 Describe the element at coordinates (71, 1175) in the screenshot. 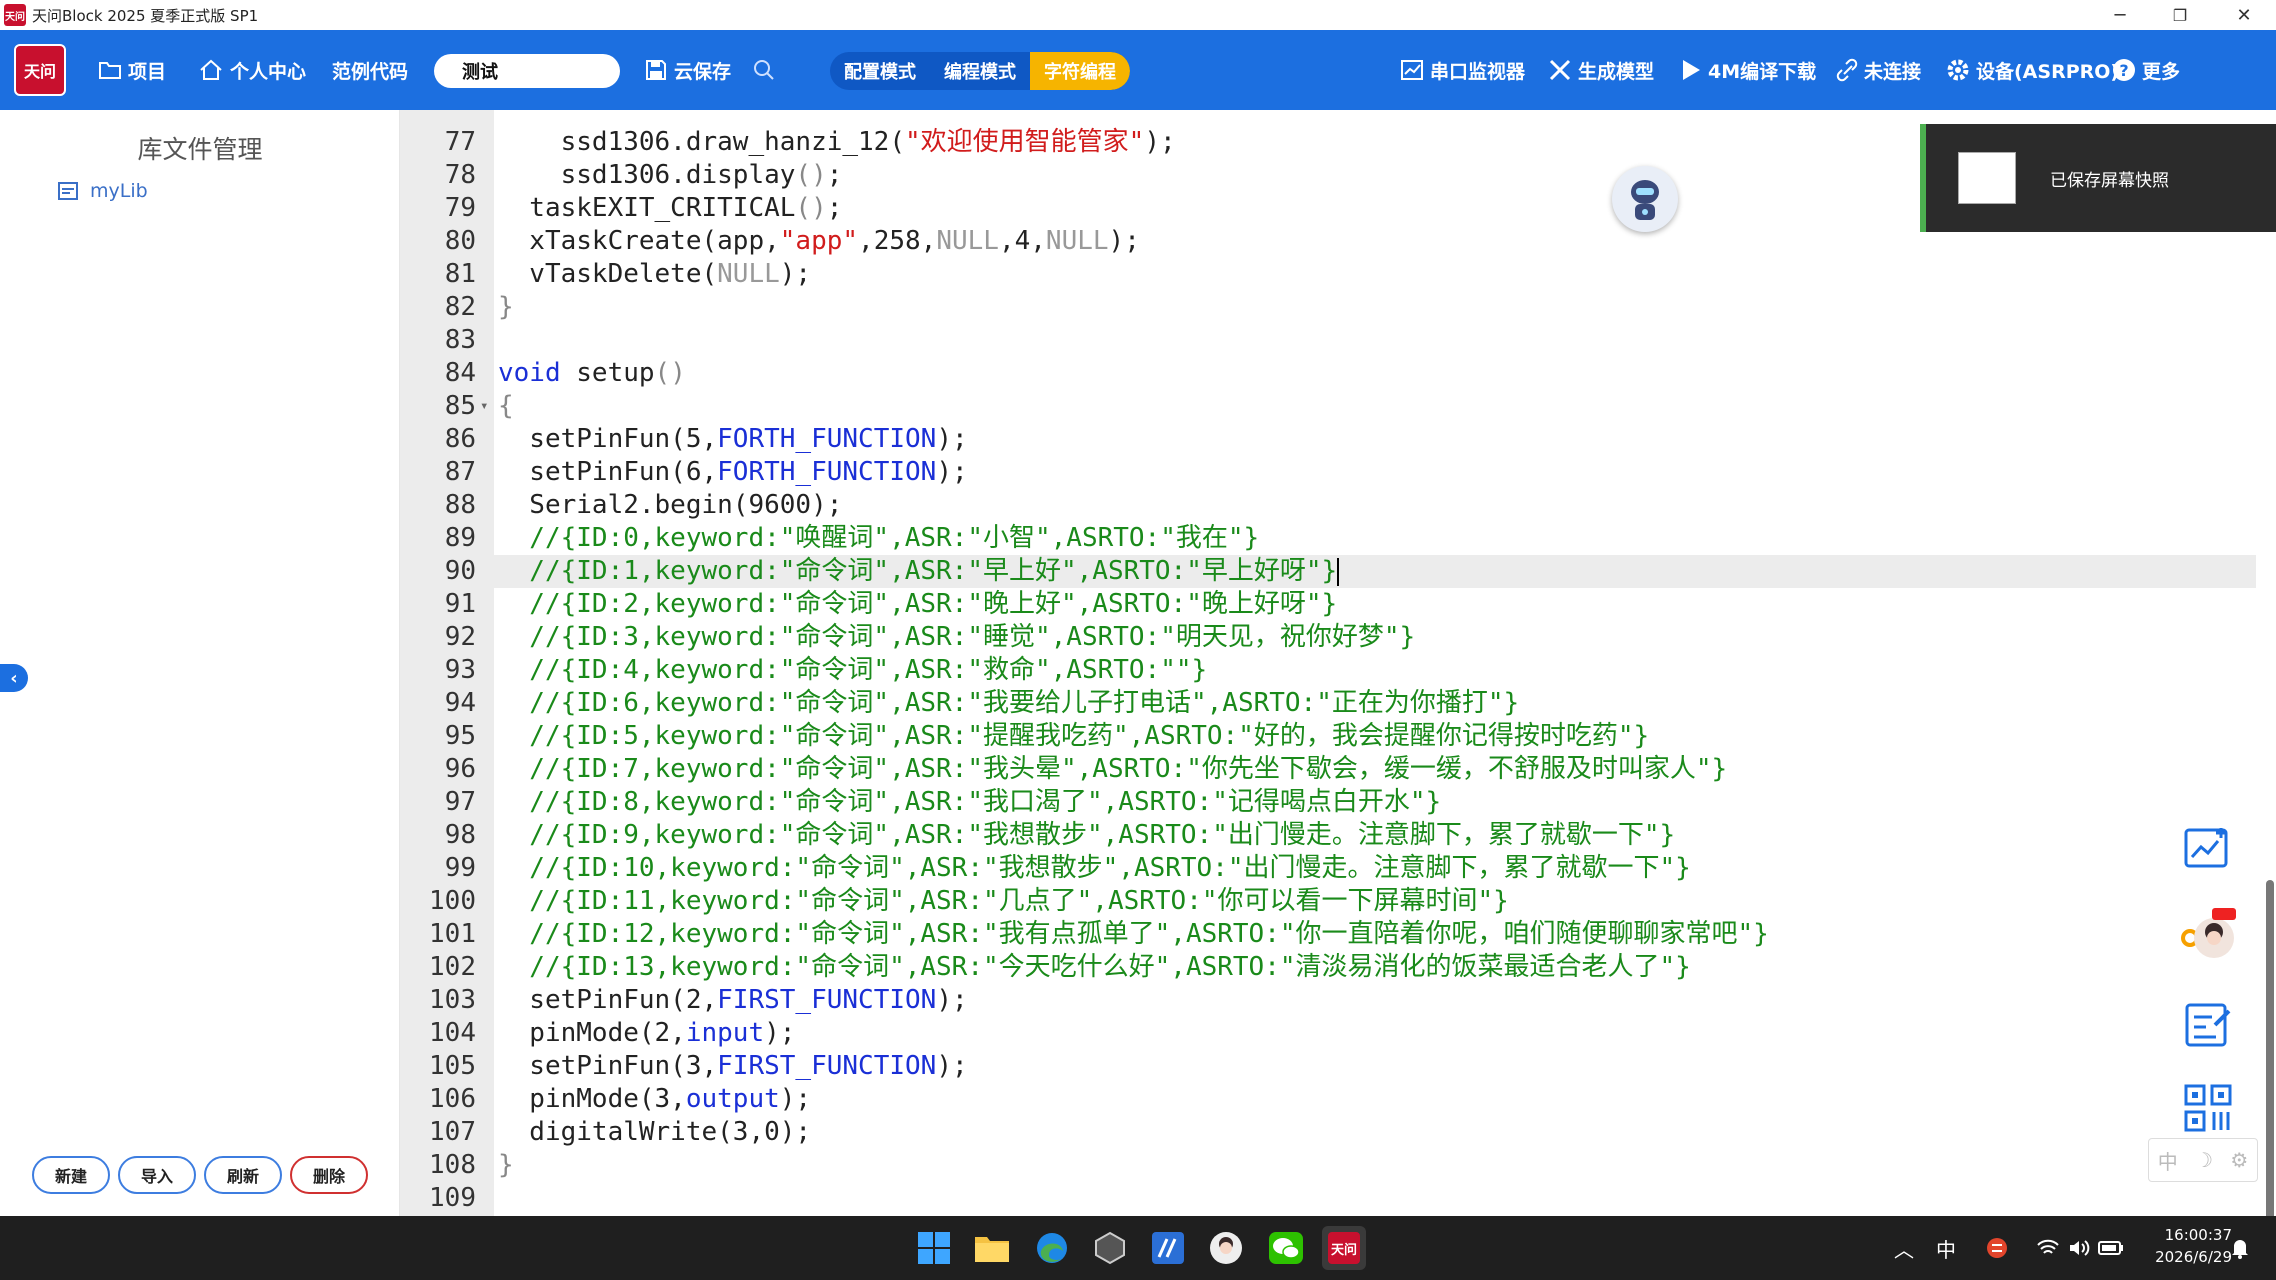

I see `new-button: 新建` at that location.